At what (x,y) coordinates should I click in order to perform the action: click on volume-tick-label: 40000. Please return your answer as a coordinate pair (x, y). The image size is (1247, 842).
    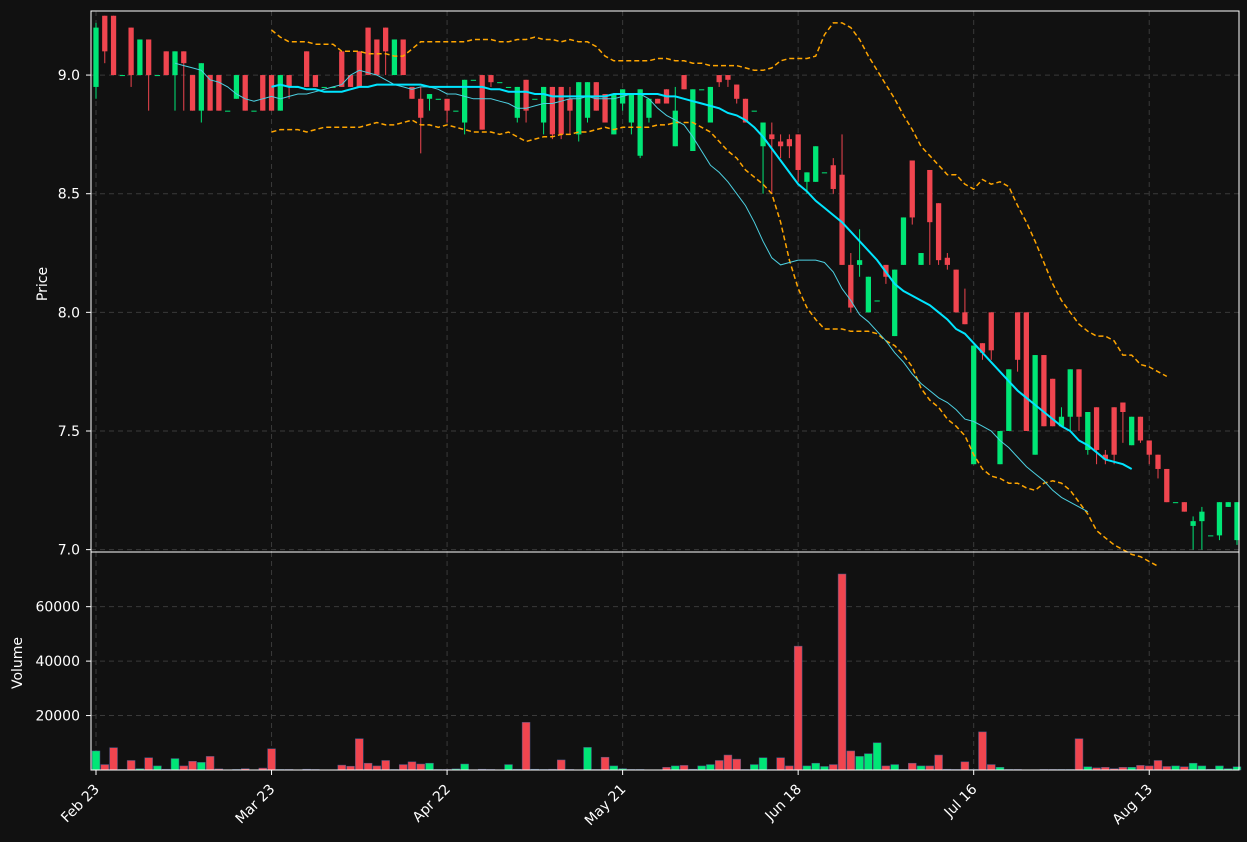
    Looking at the image, I should click on (57, 662).